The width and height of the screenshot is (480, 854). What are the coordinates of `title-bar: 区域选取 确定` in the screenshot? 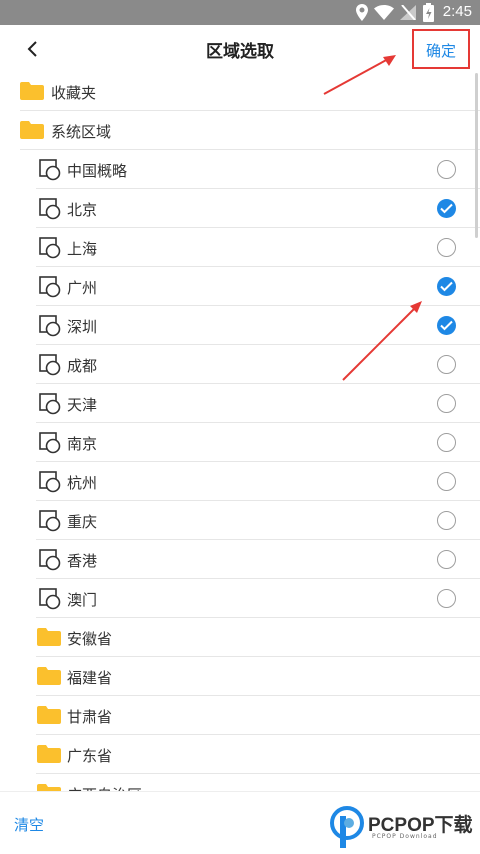 It's located at (240, 49).